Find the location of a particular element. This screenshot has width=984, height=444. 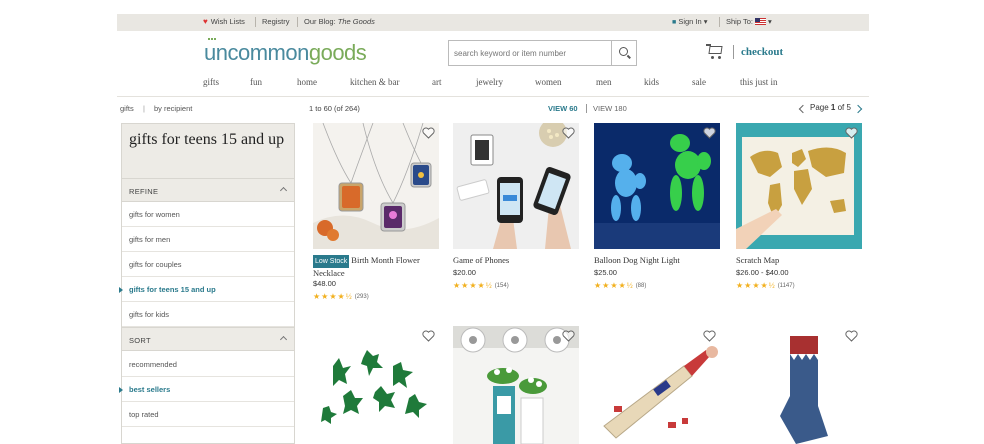

star-rating: ★★★★½ (88) is located at coordinates (620, 285).